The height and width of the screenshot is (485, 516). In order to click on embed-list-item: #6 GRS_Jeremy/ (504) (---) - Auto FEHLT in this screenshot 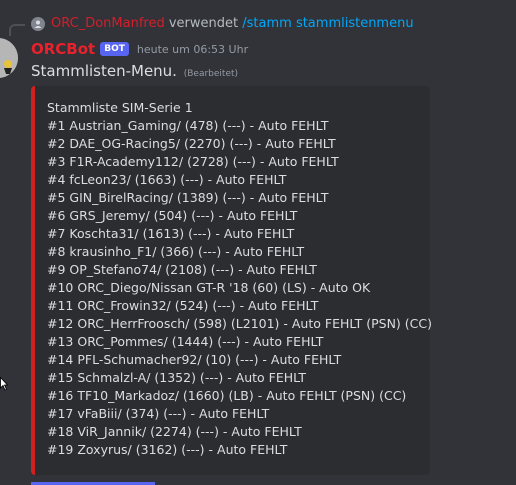, I will do `click(172, 215)`.